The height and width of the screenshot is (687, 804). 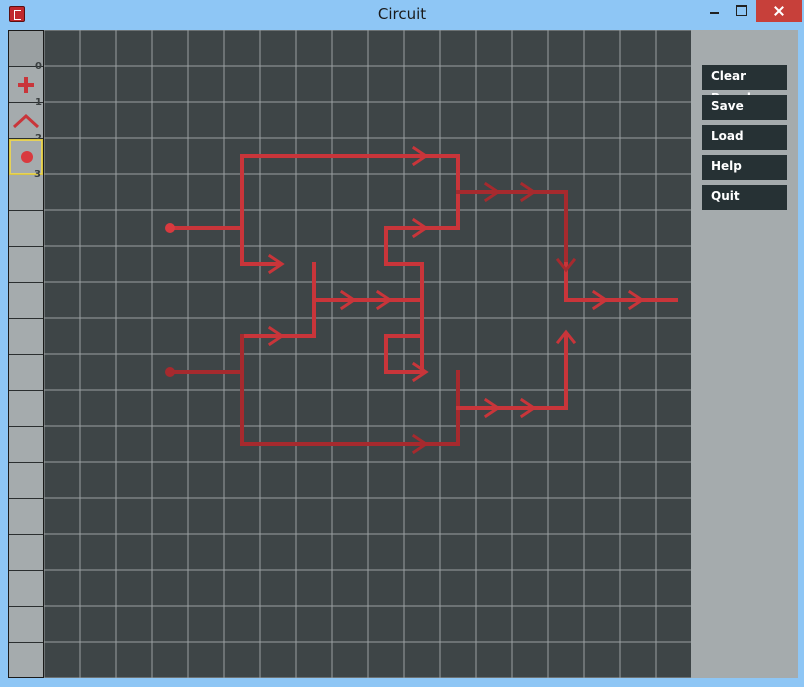 I want to click on quit-button: Quit, so click(x=744, y=197).